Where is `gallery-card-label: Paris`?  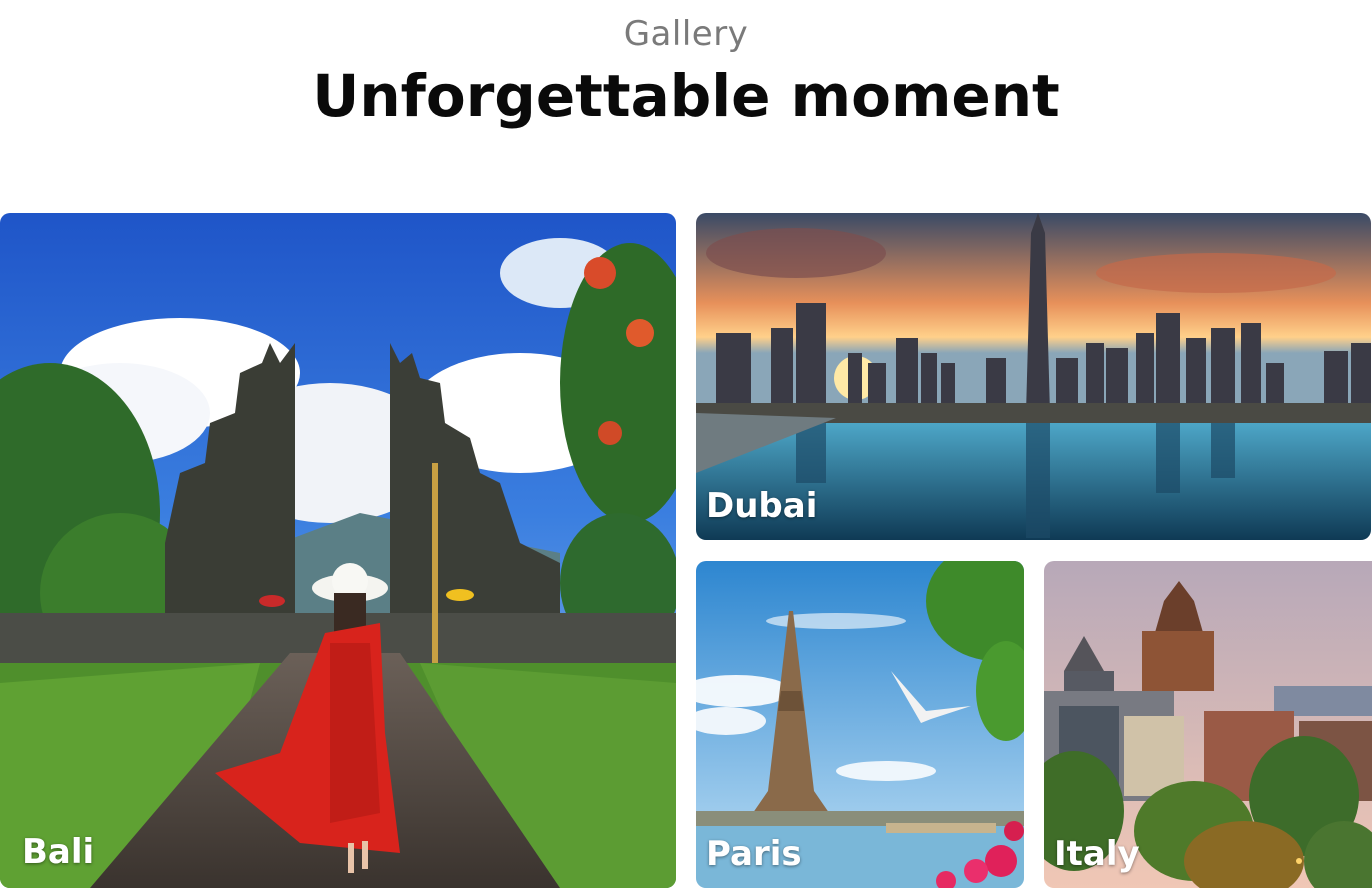
gallery-card-label: Paris is located at coordinates (754, 854).